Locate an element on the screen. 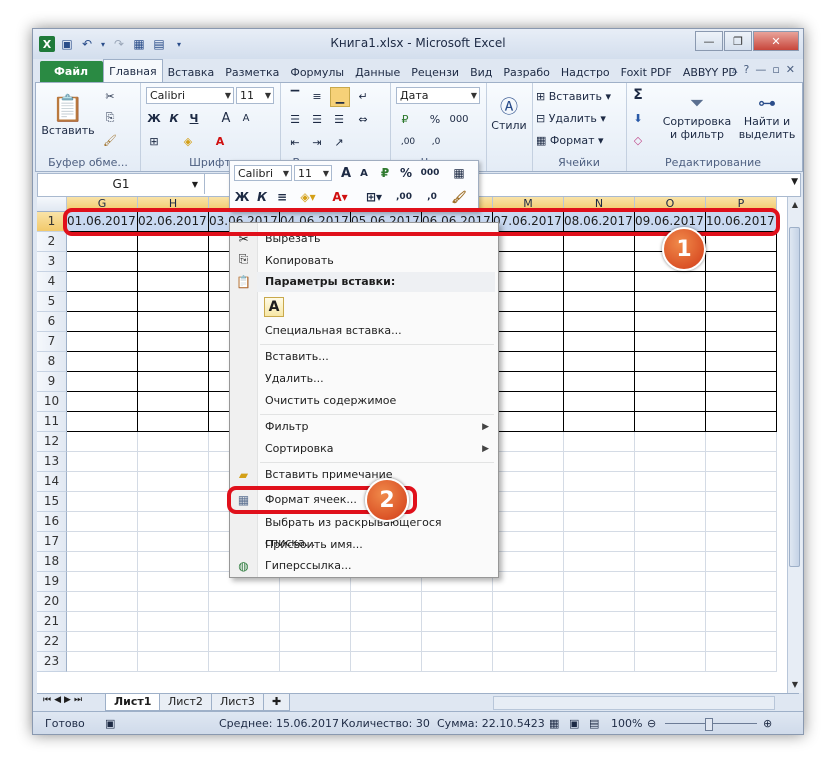 Image resolution: width=835 pixels, height=764 pixels. close-button: ✕ is located at coordinates (776, 41).